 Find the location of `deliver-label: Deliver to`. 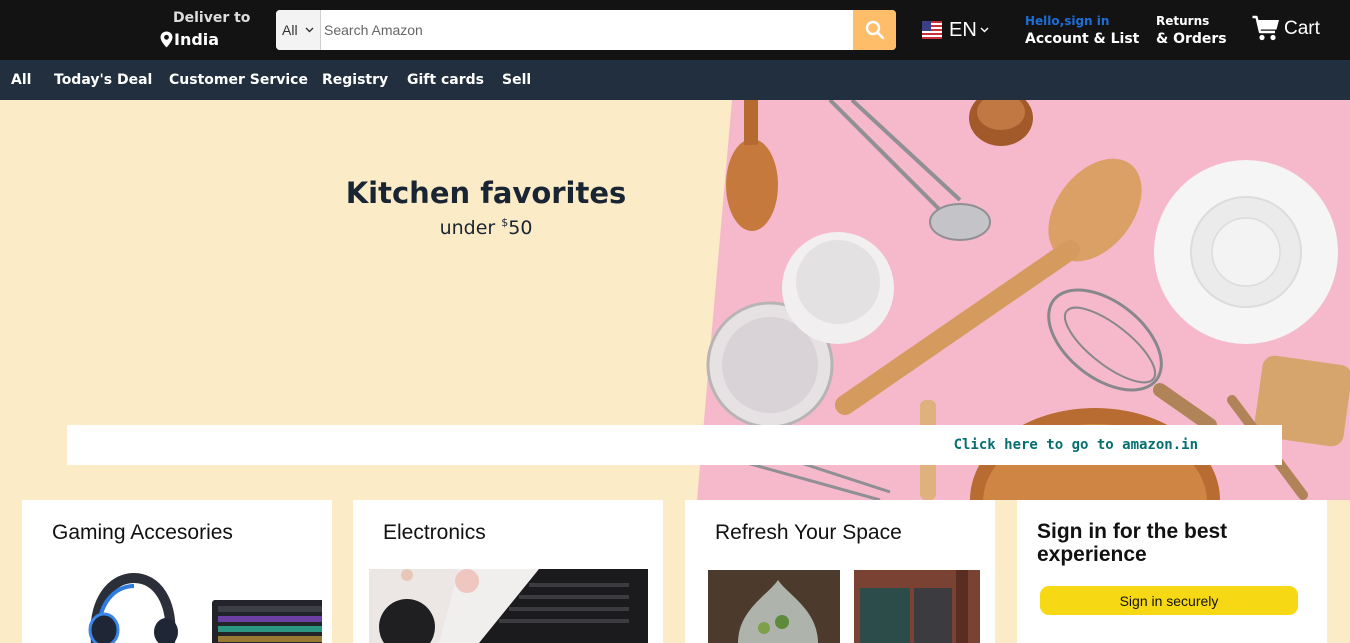

deliver-label: Deliver to is located at coordinates (212, 18).